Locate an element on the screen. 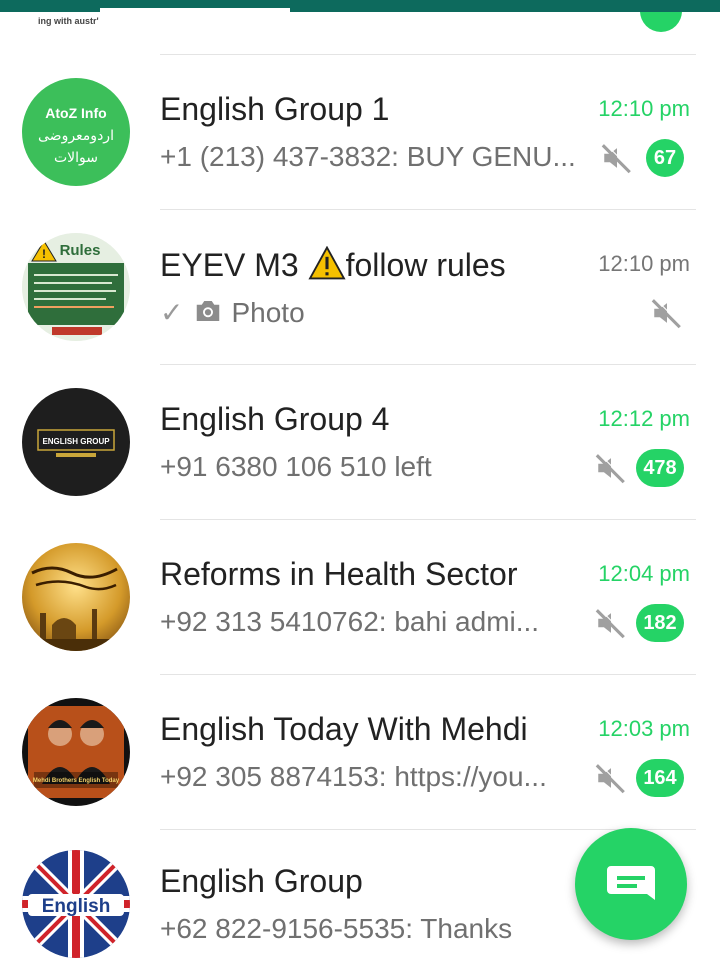  avatar-image: ENGLISH GROUP is located at coordinates (76, 443).